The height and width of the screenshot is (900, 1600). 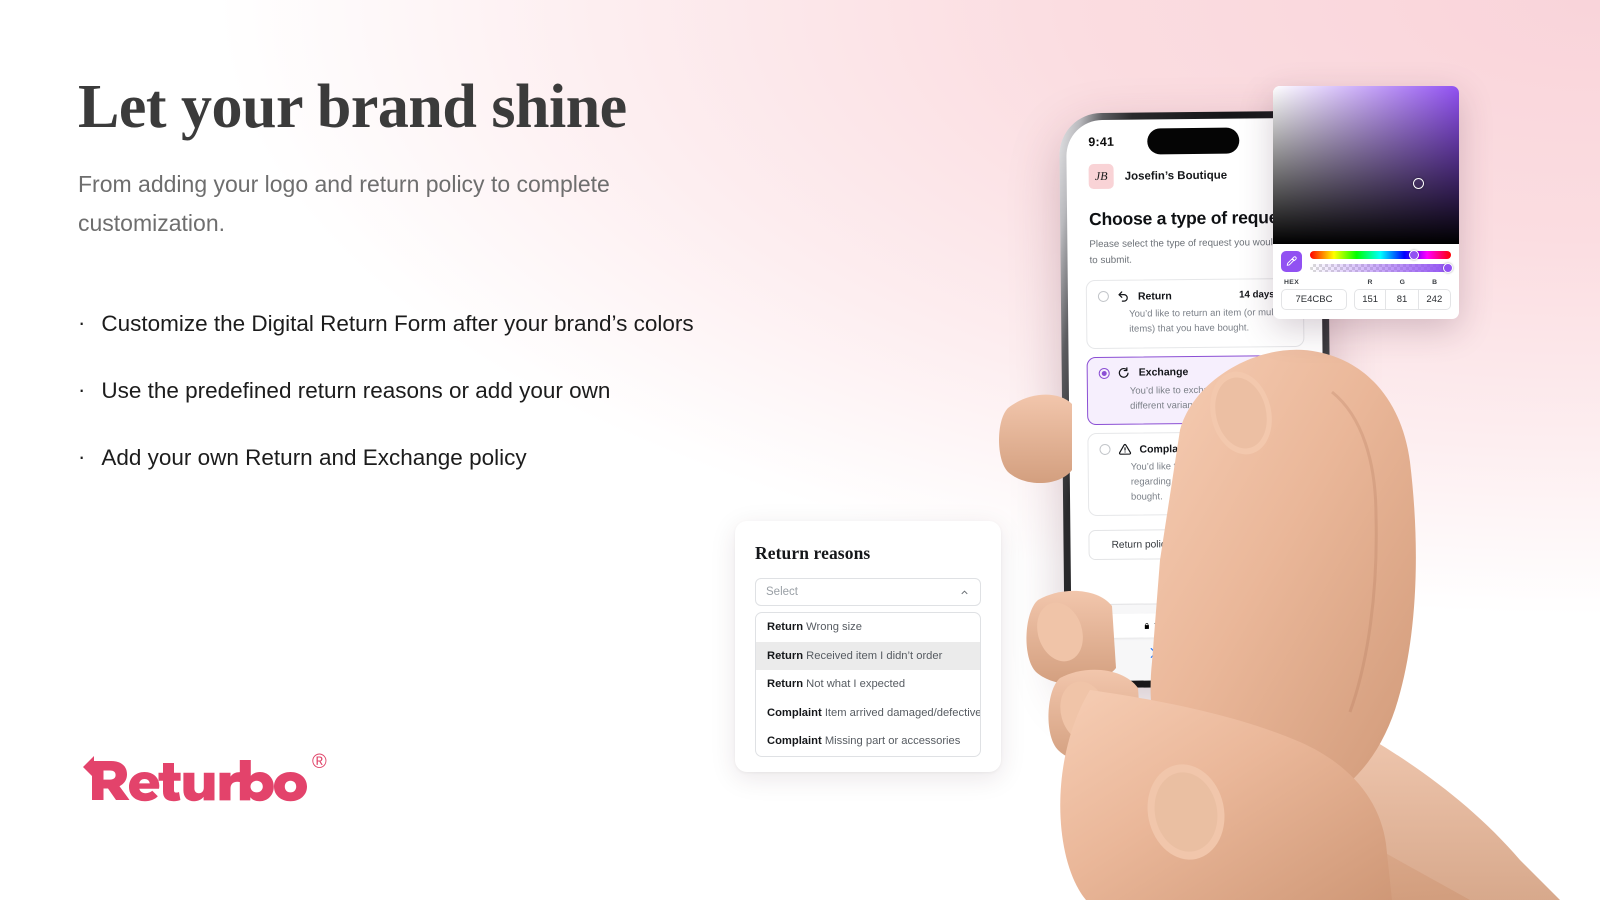 I want to click on browser-nav-row, so click(x=1198, y=649).